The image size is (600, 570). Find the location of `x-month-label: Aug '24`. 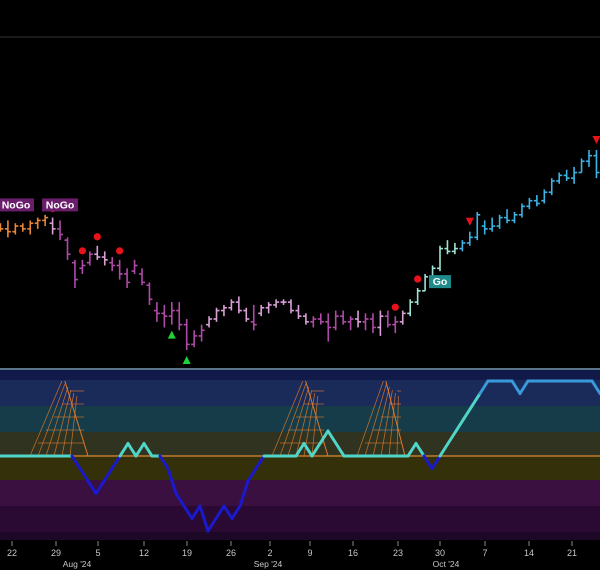

x-month-label: Aug '24 is located at coordinates (77, 564).